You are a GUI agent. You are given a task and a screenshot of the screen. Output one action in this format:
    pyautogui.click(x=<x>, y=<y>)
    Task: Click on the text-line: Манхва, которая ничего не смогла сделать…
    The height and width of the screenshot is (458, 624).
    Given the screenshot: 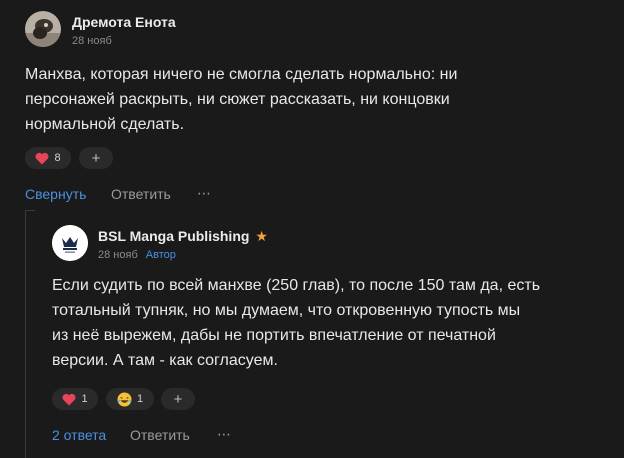 What is the action you would take?
    pyautogui.click(x=241, y=74)
    